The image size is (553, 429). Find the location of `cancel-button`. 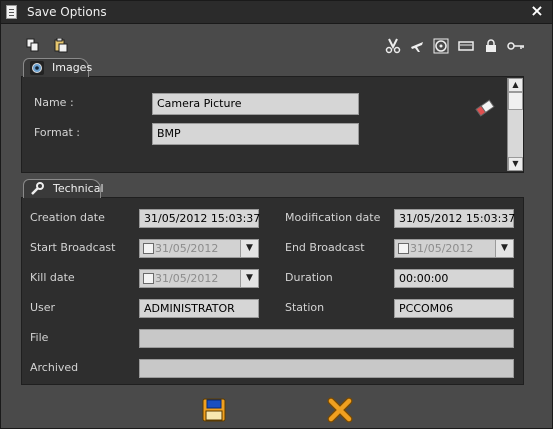

cancel-button is located at coordinates (340, 410).